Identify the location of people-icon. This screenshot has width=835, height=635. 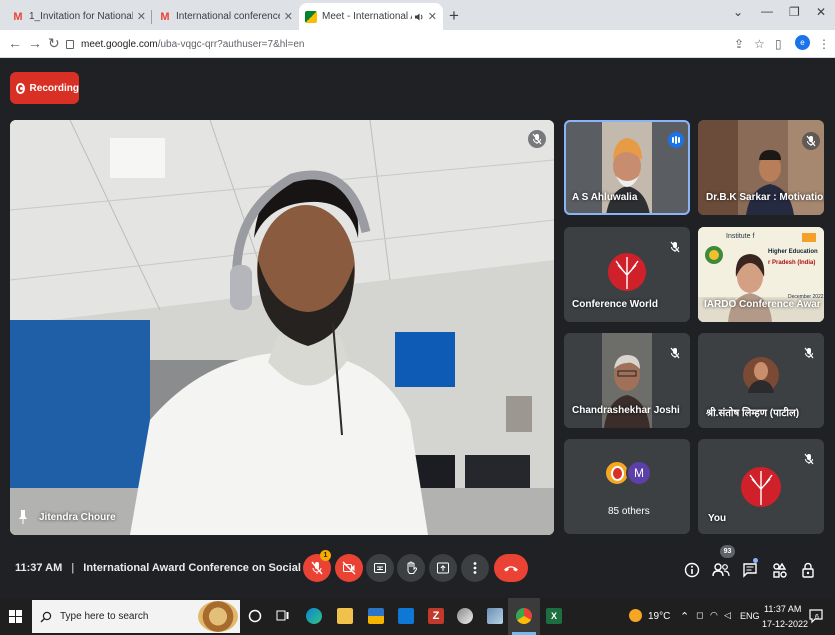
(721, 570).